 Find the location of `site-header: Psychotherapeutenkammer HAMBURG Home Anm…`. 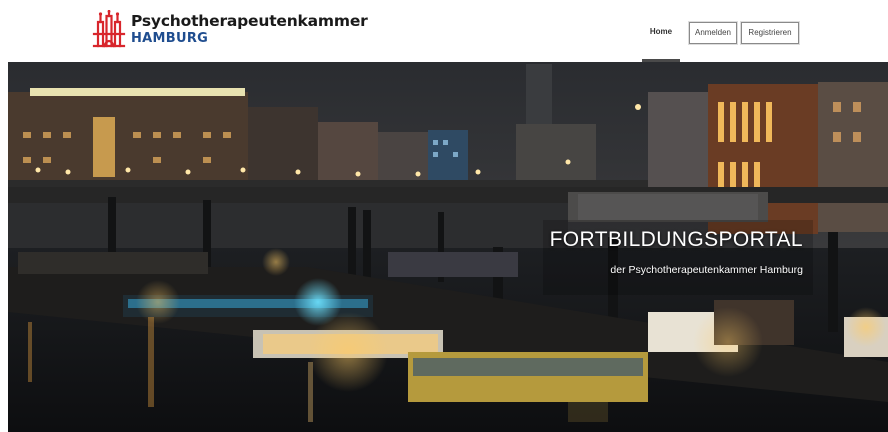

site-header: Psychotherapeutenkammer HAMBURG Home Anm… is located at coordinates (444, 31).